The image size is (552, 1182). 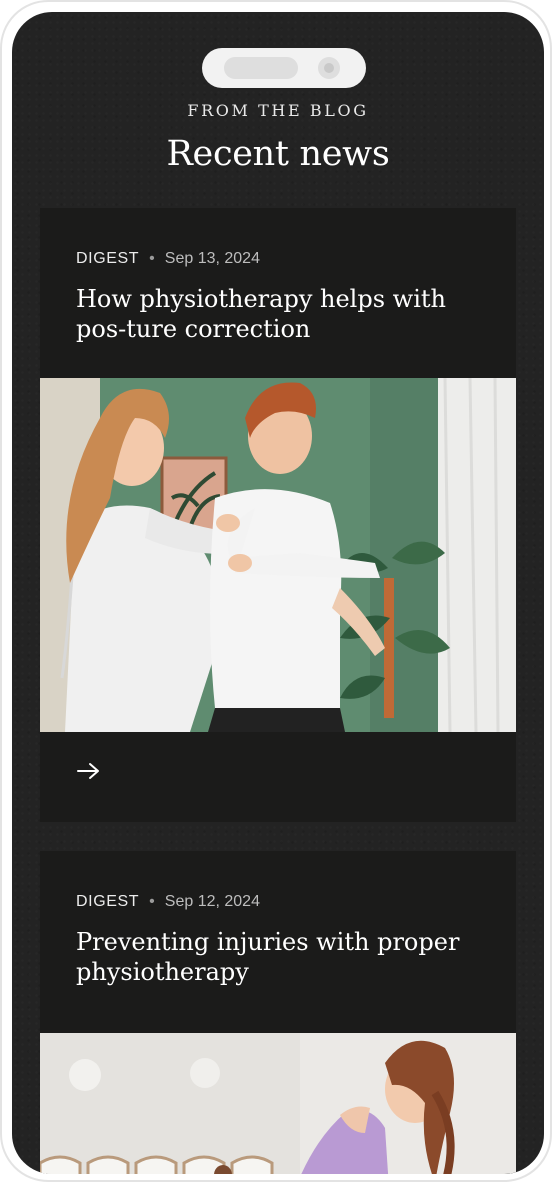 I want to click on exercise-photo, so click(x=278, y=1103).